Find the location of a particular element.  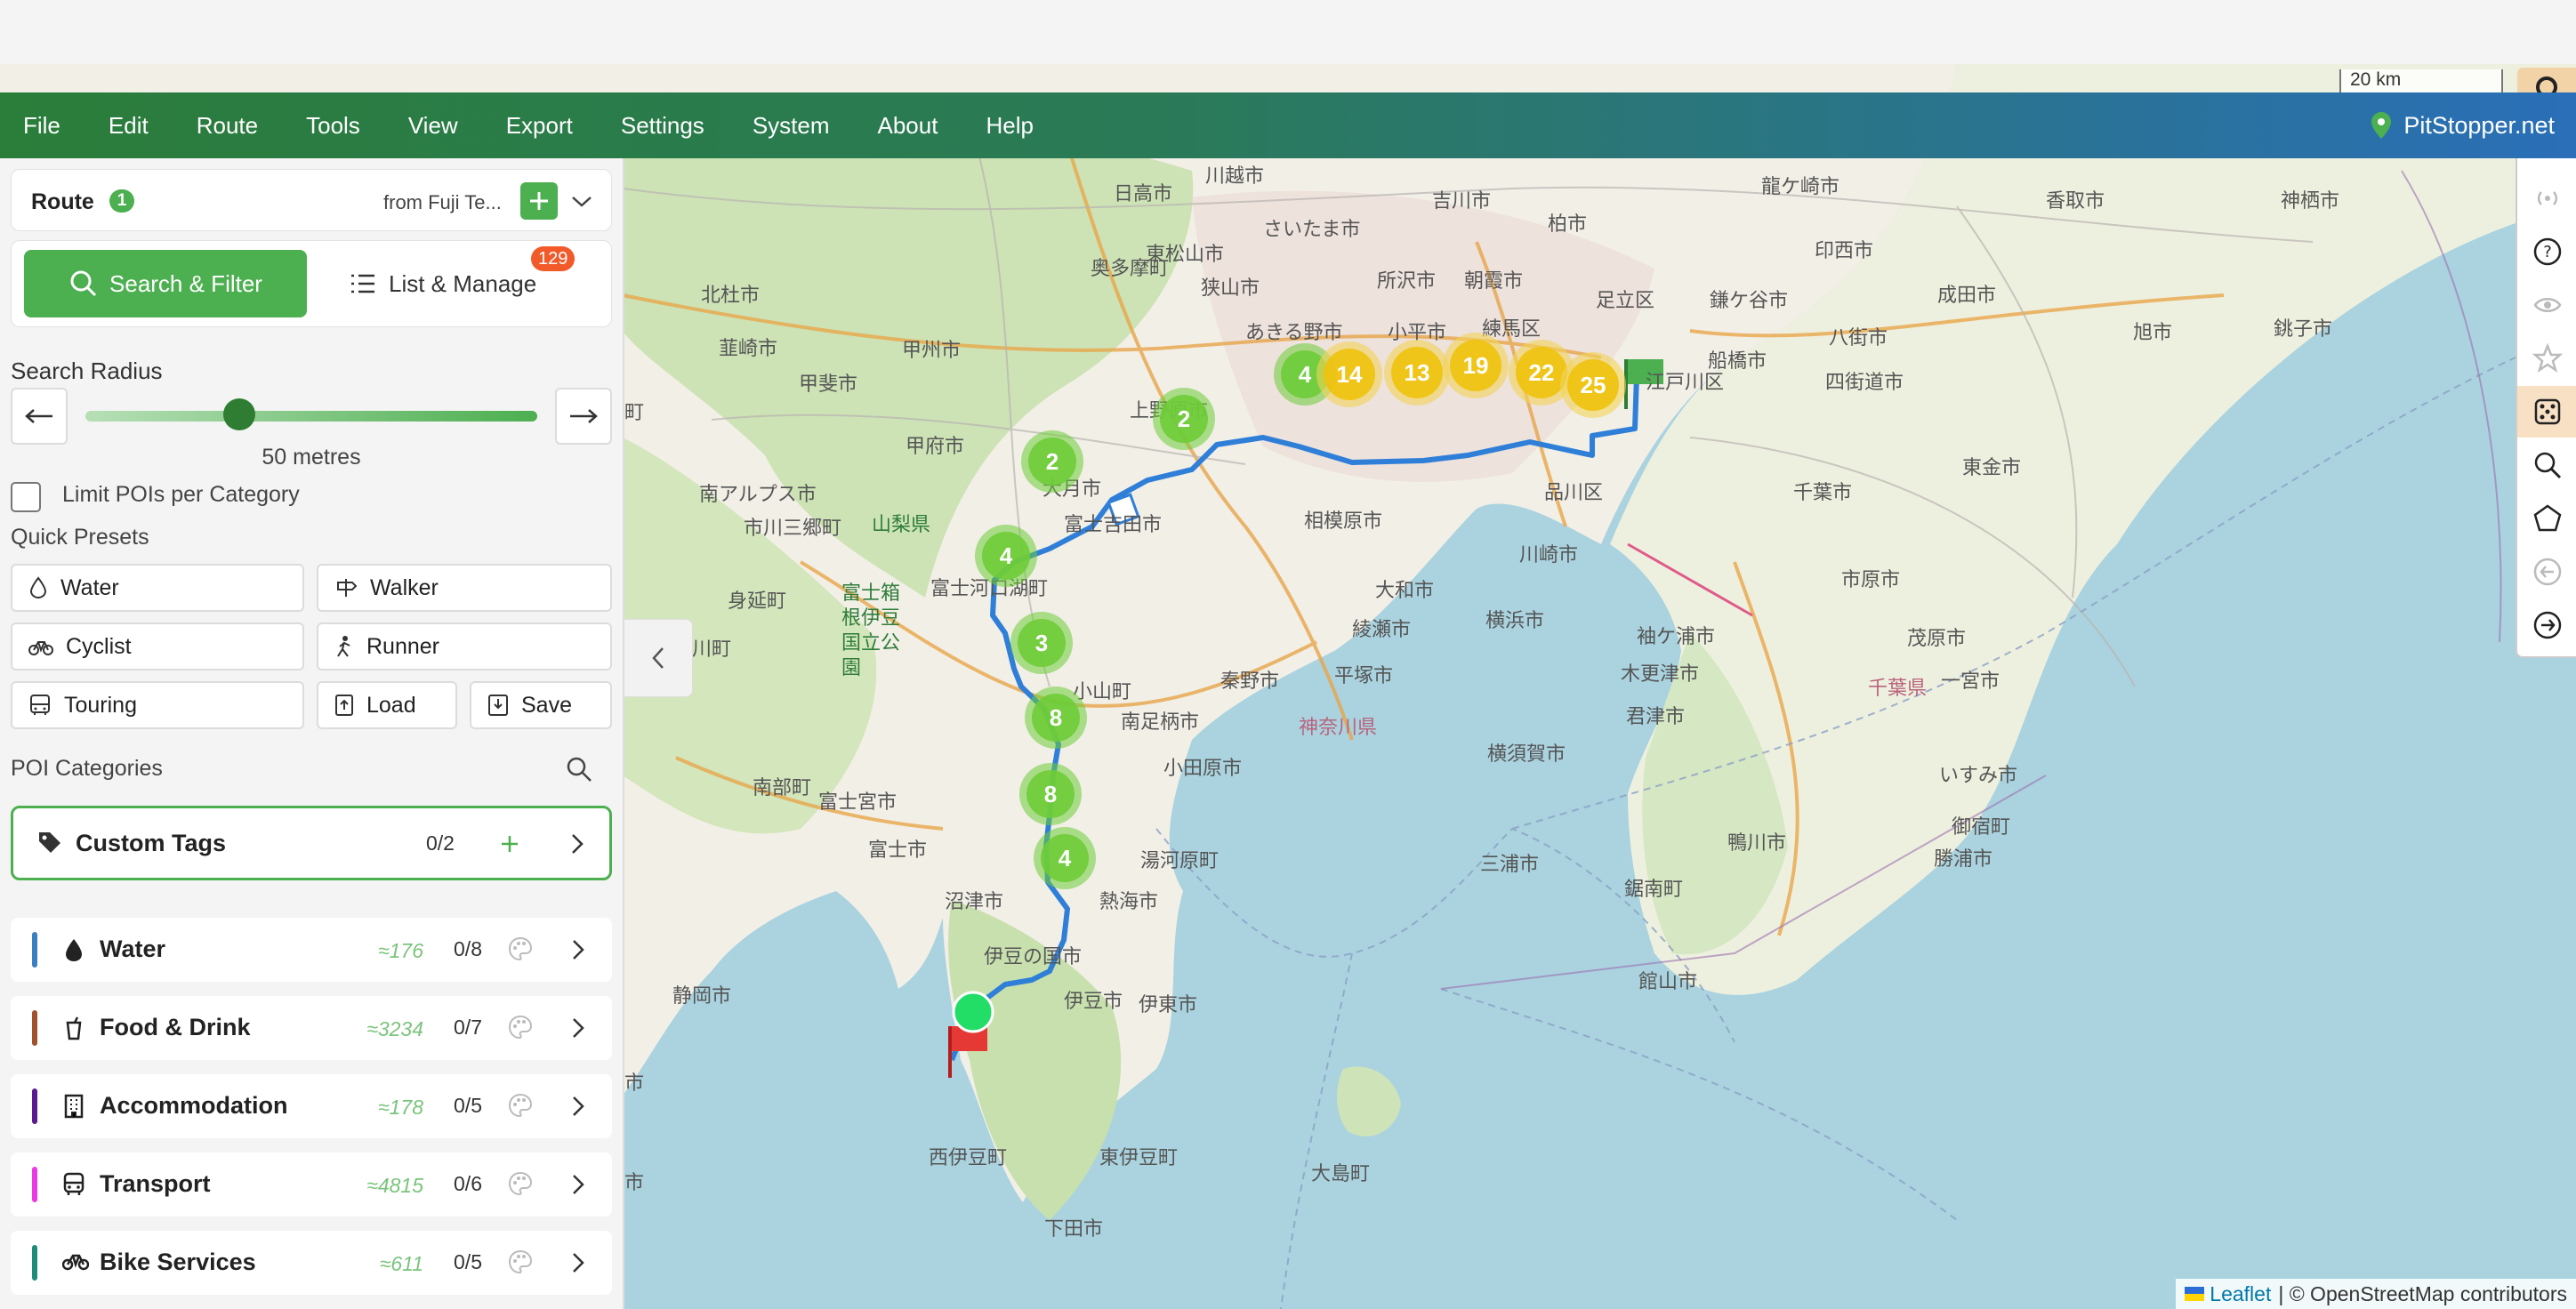

menu-system: System is located at coordinates (791, 126).